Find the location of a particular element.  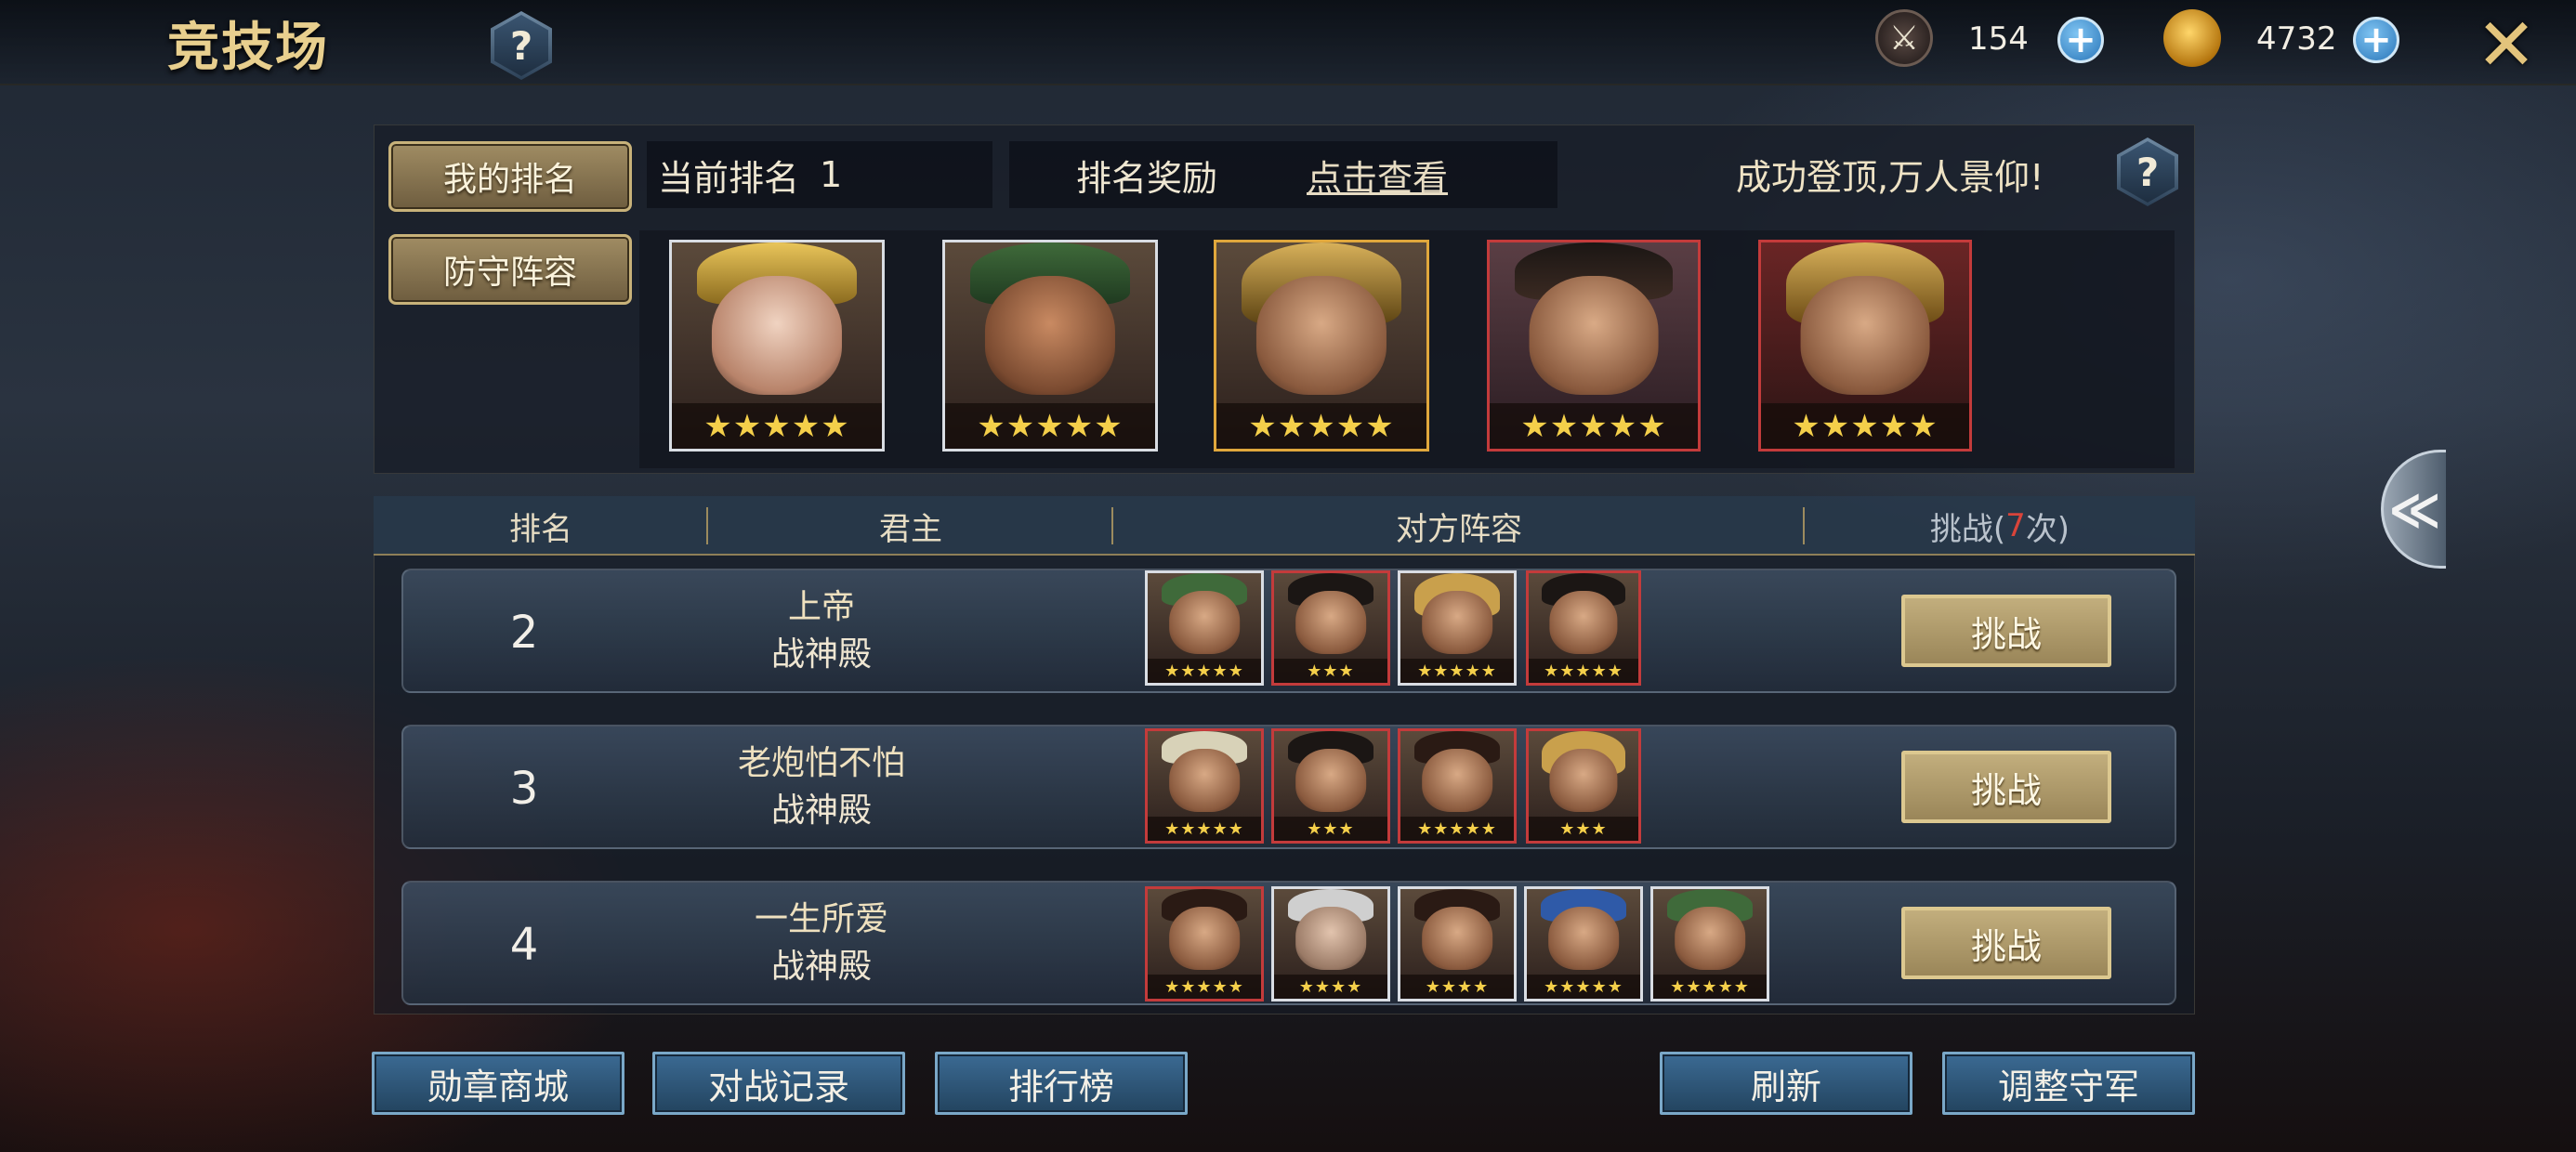

row-lord: 一生所爱 战神殿 is located at coordinates (821, 943).